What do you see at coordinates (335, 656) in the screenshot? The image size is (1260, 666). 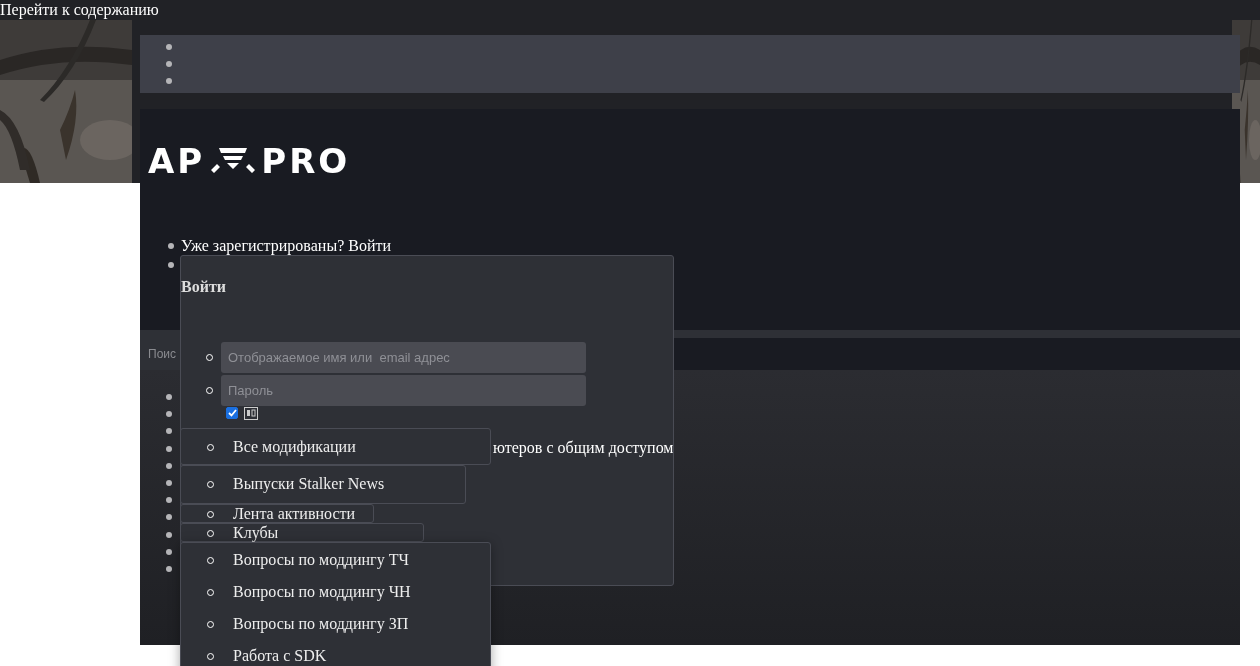 I see `menu-item: Работа с SDK` at bounding box center [335, 656].